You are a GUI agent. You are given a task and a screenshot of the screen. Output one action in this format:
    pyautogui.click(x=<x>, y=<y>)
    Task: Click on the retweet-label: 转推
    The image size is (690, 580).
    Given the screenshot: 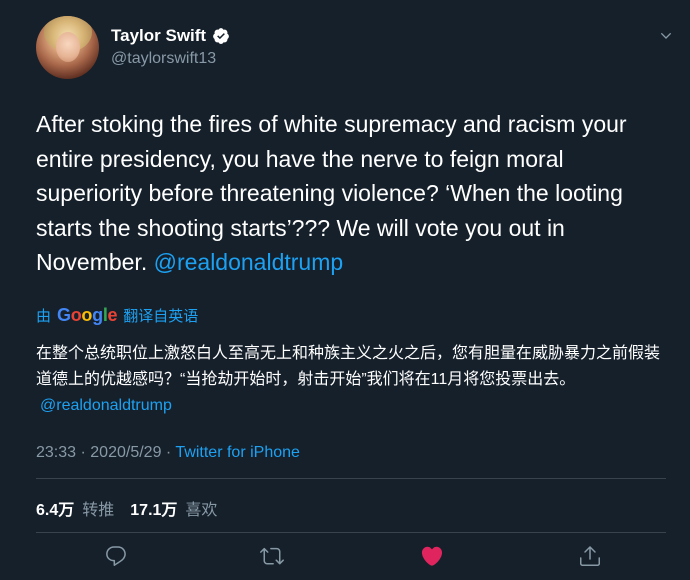 What is the action you would take?
    pyautogui.click(x=98, y=508)
    